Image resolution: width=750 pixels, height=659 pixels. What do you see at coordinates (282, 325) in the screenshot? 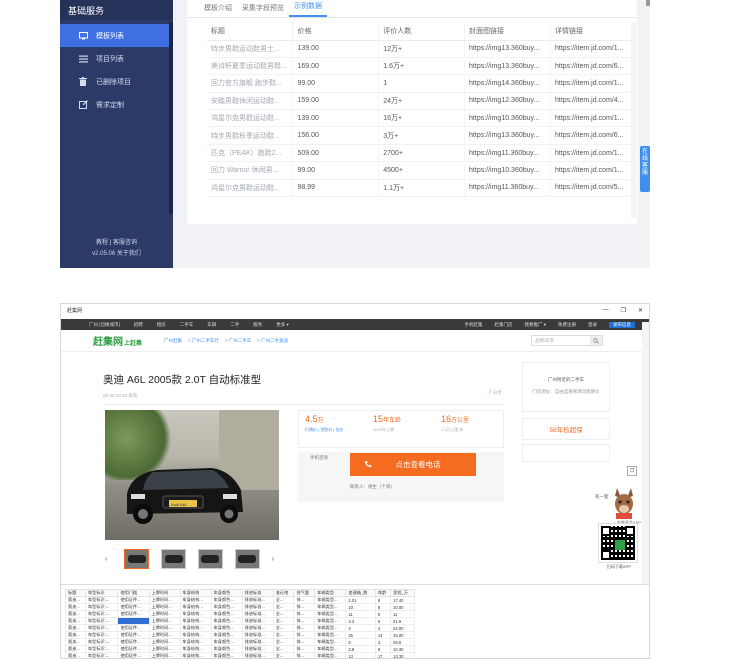
I see `nav-more: 更多 ▾` at bounding box center [282, 325].